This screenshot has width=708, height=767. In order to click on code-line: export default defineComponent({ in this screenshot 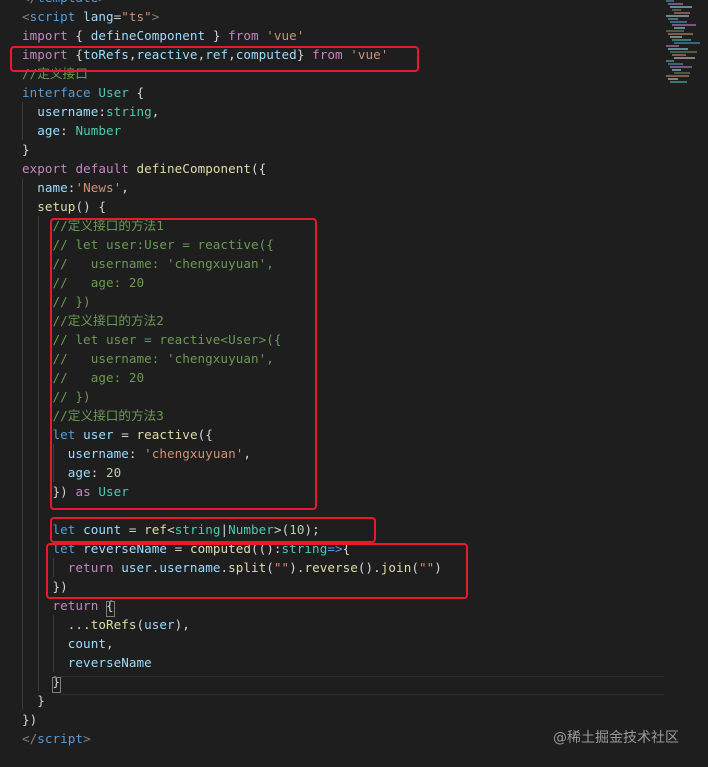, I will do `click(144, 168)`.